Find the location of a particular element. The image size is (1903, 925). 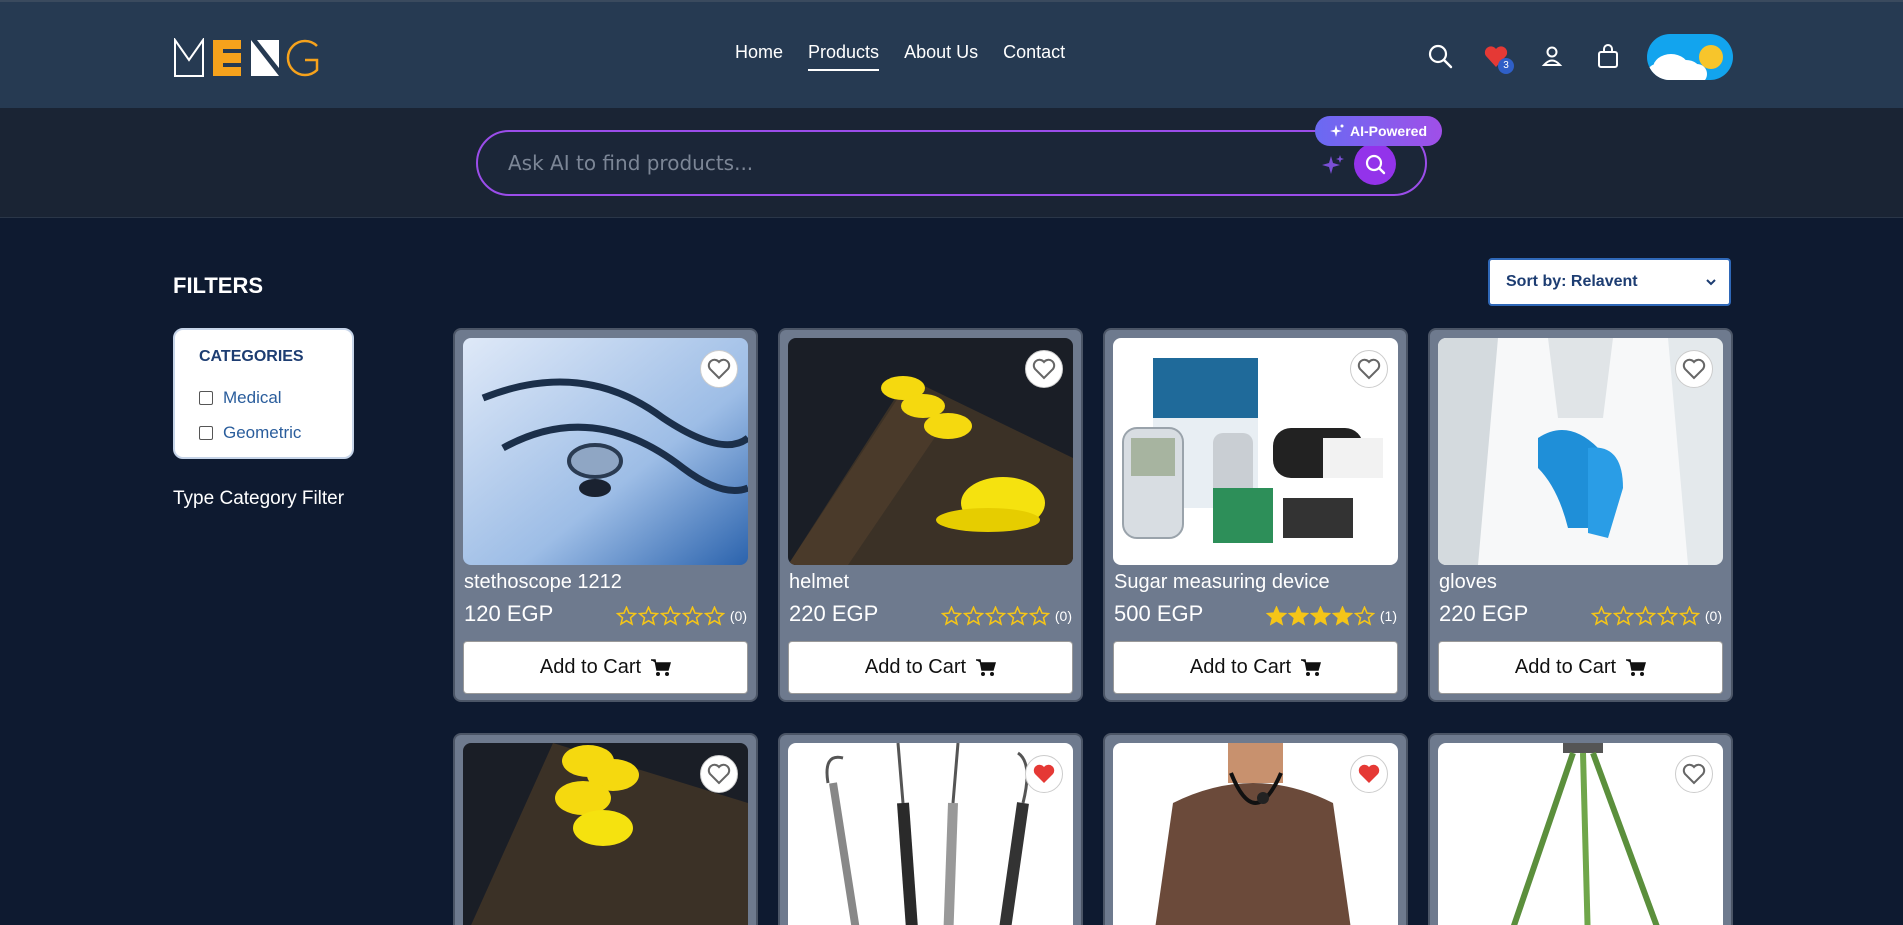

wishlist-heart-icon: 3 is located at coordinates (1498, 58).